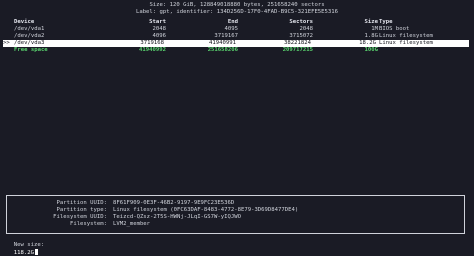  What do you see at coordinates (394, 29) in the screenshot?
I see `cell-type: BIOS boot` at bounding box center [394, 29].